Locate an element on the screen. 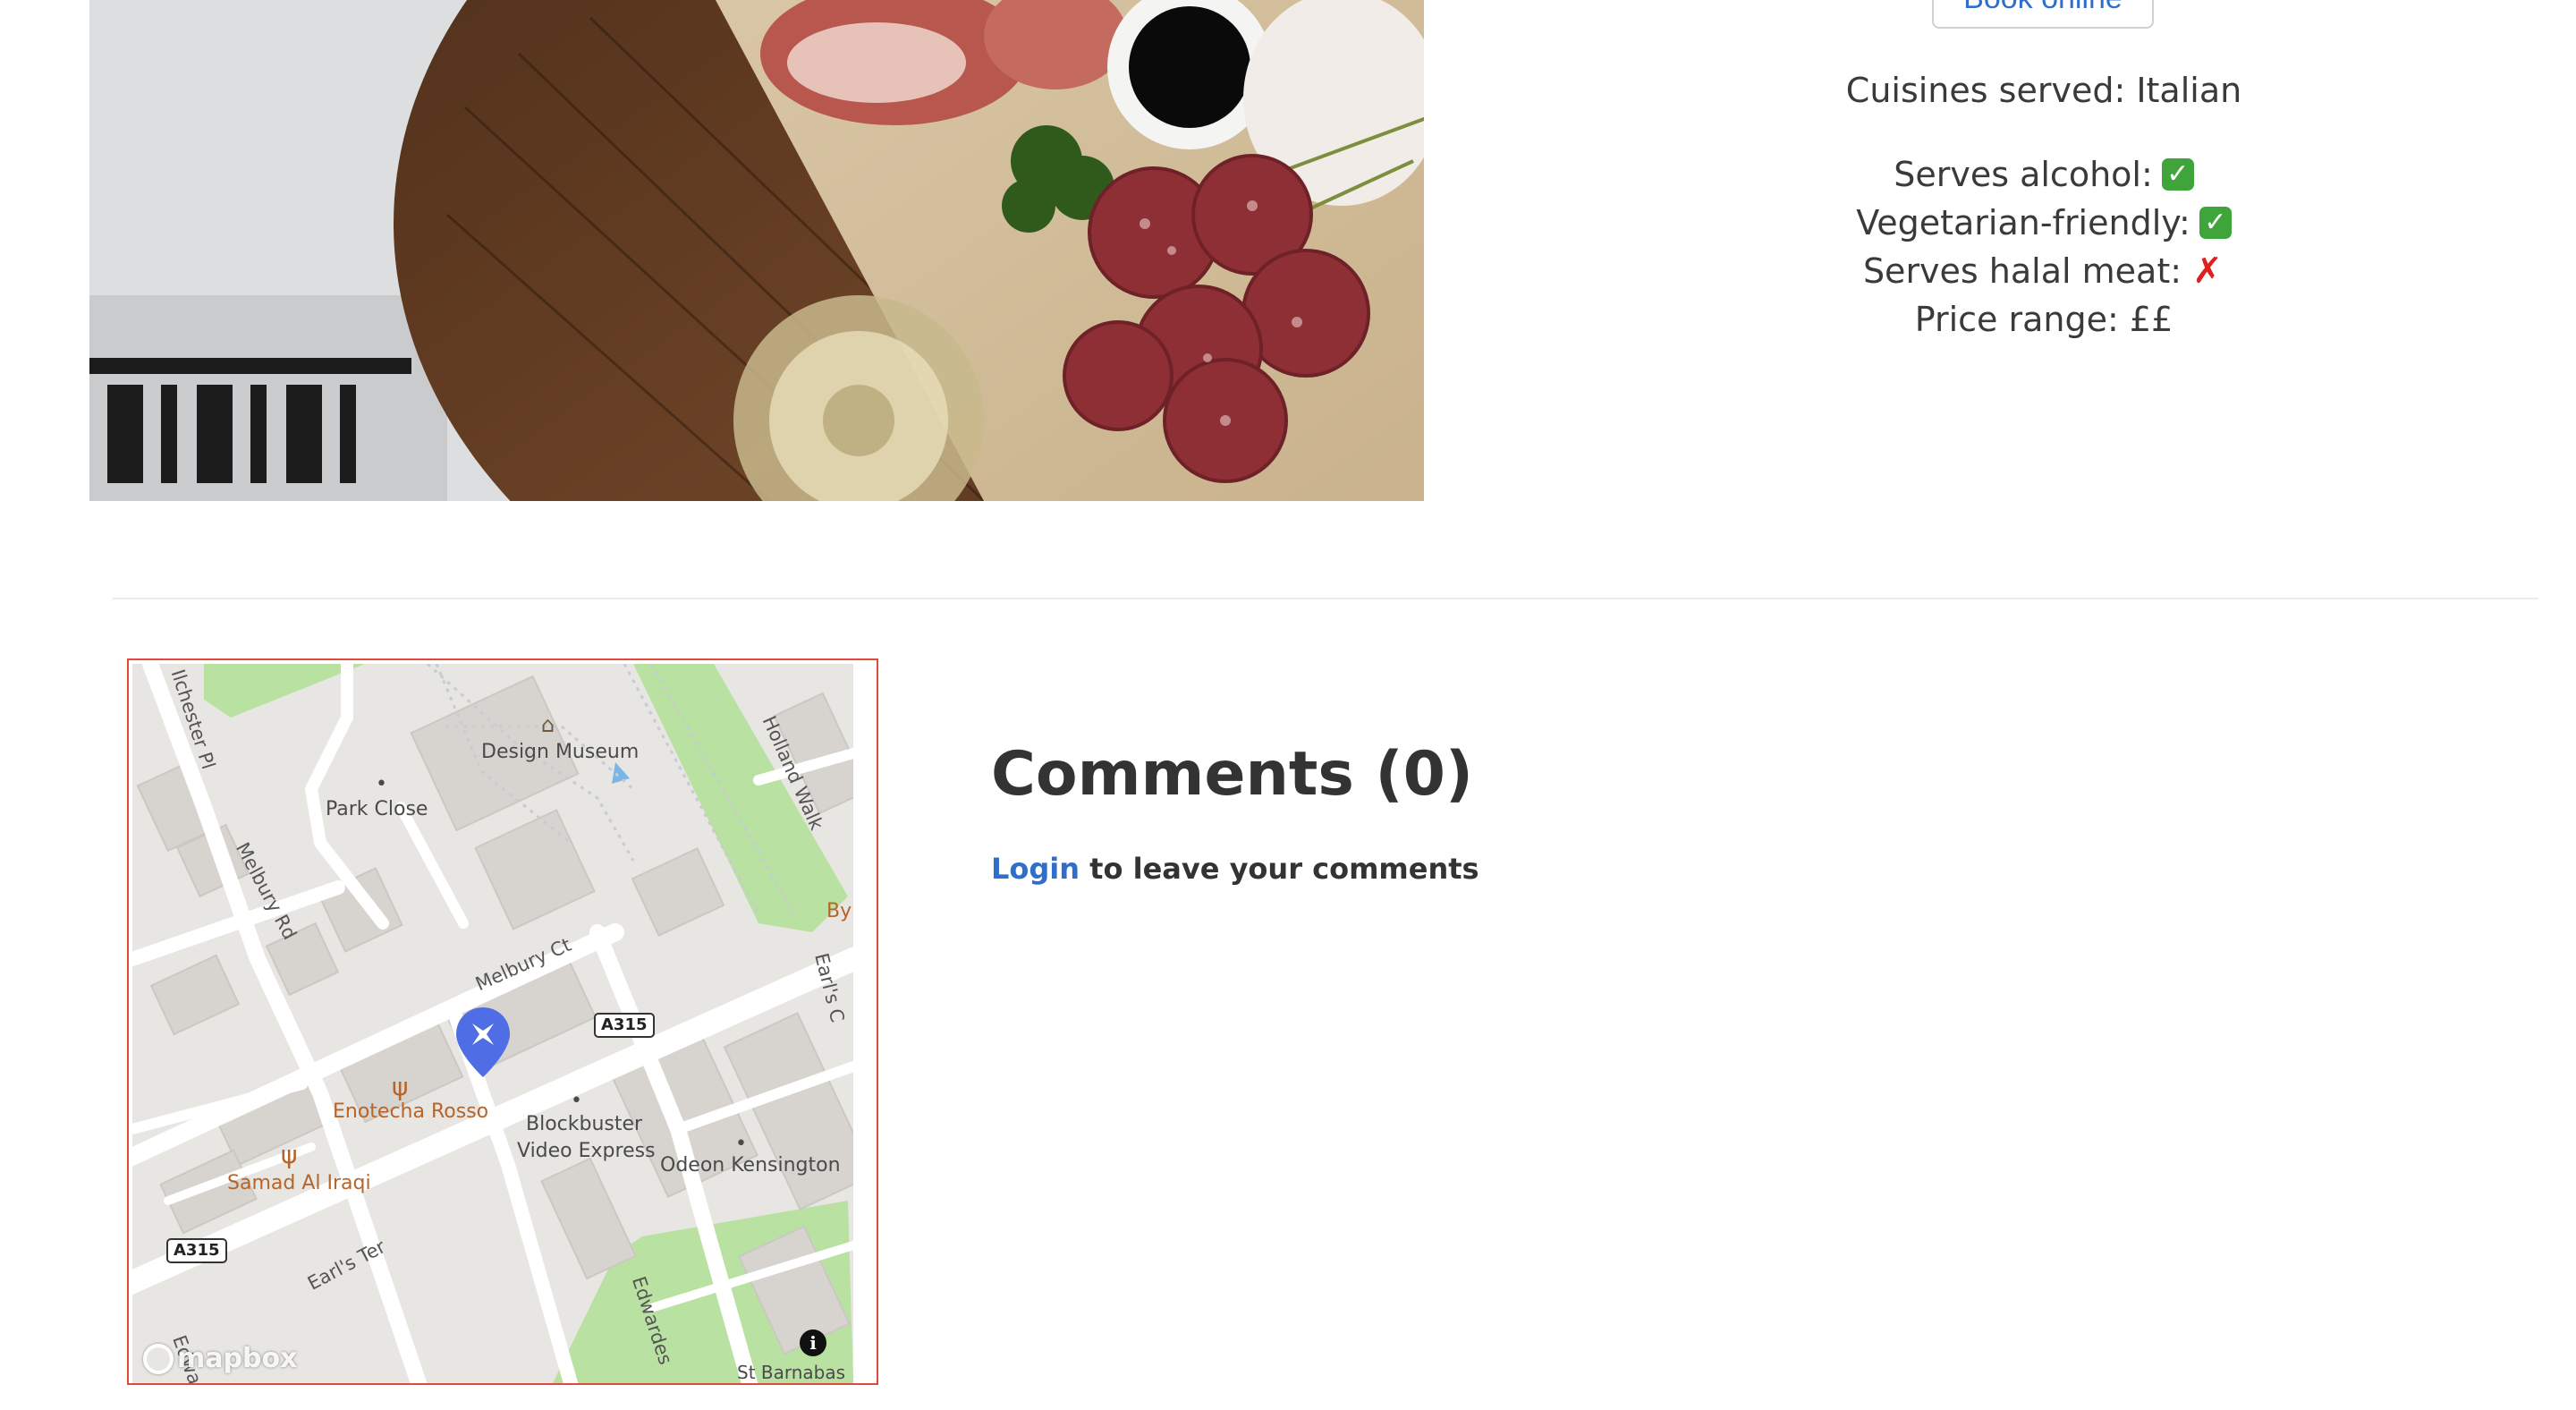 This screenshot has height=1410, width=2576. mapbox-logo-icon is located at coordinates (158, 1359).